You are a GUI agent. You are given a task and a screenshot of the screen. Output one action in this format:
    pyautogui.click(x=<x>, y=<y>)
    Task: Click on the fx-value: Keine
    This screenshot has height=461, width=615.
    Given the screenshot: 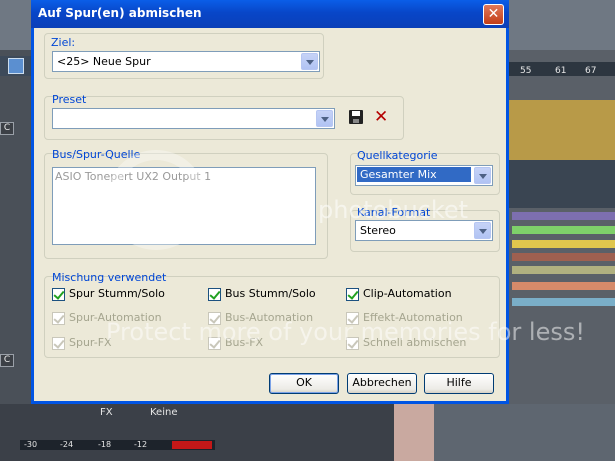 What is the action you would take?
    pyautogui.click(x=163, y=412)
    